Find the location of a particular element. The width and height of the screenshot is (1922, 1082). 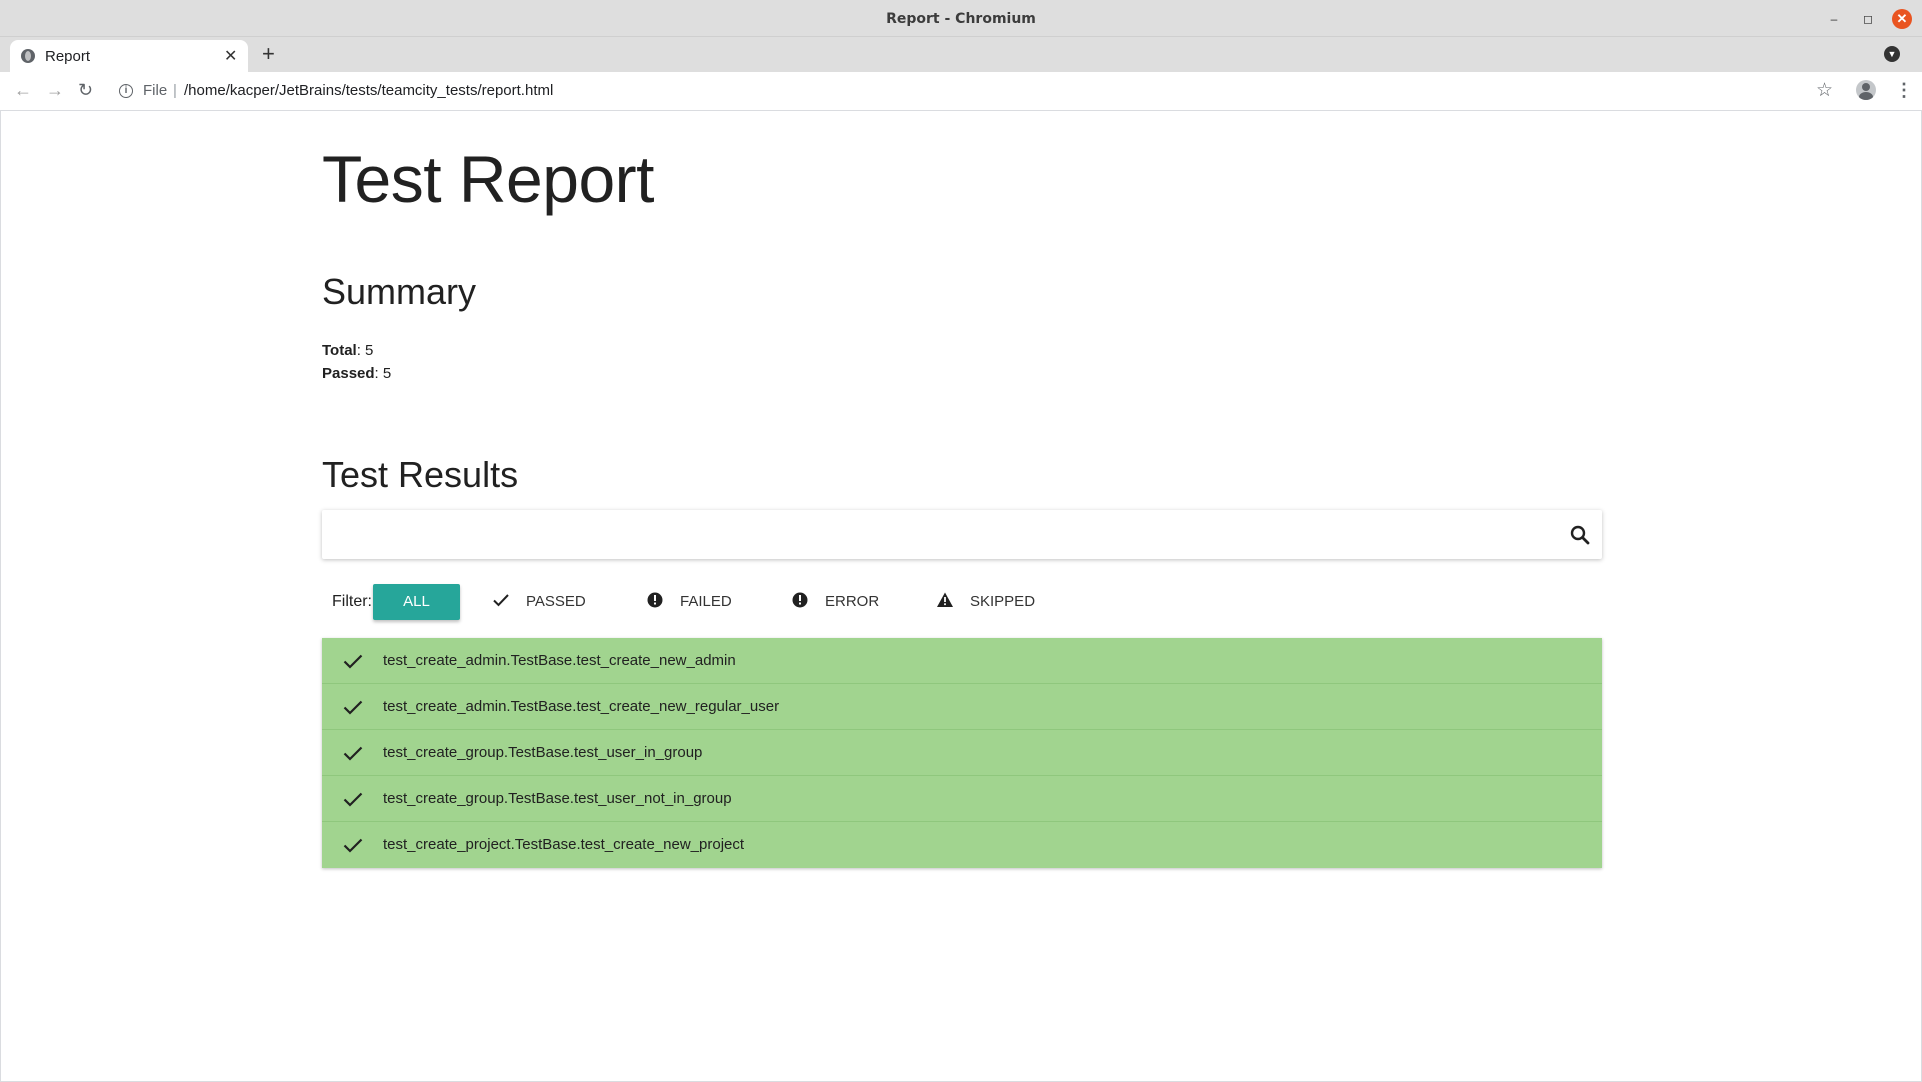

total-label: Total is located at coordinates (339, 350).